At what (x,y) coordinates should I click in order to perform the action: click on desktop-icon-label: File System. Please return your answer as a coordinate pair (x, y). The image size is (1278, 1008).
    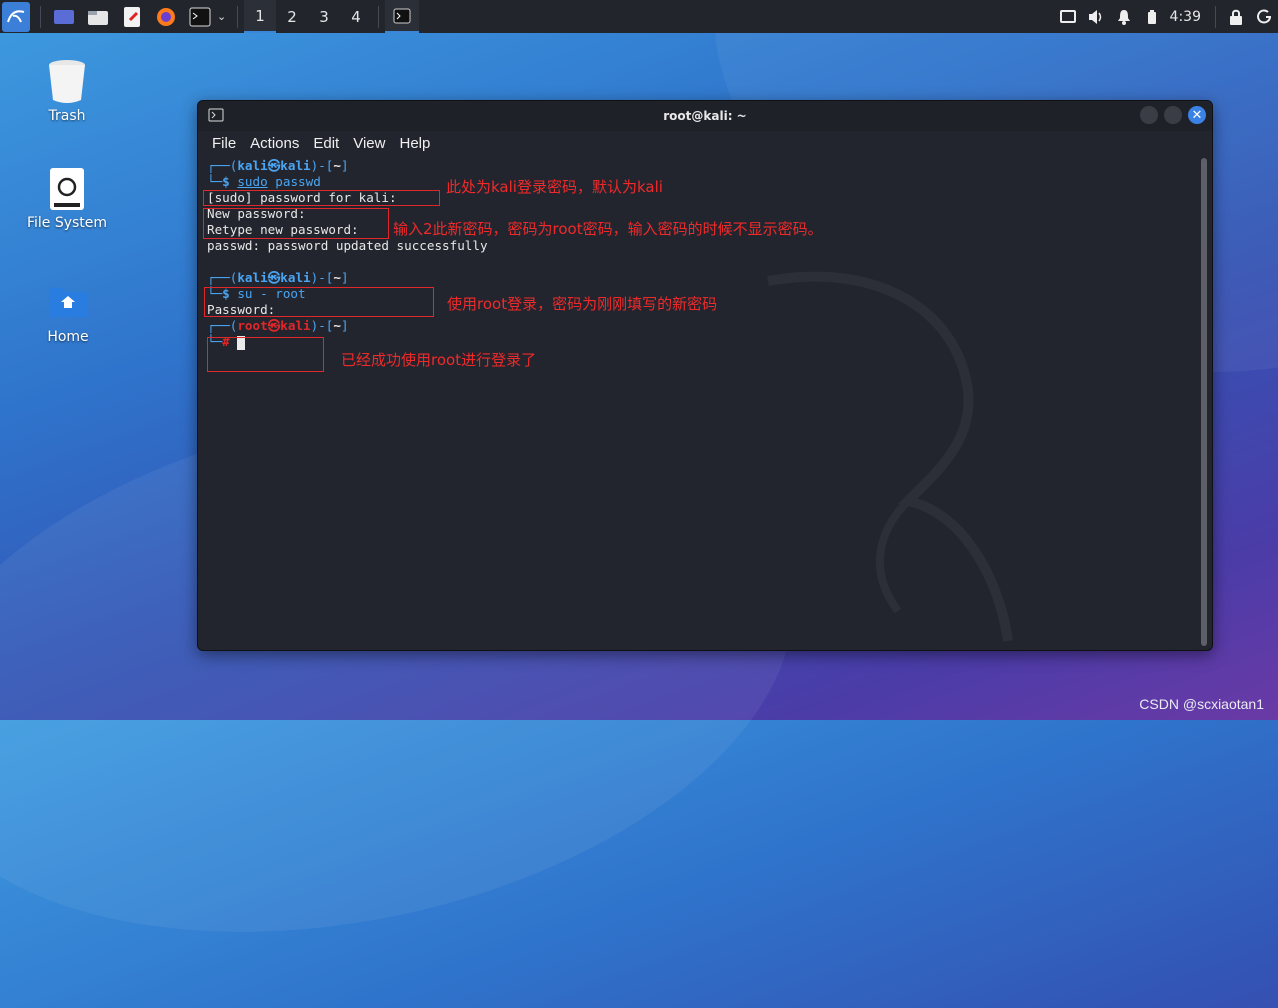
    Looking at the image, I should click on (67, 223).